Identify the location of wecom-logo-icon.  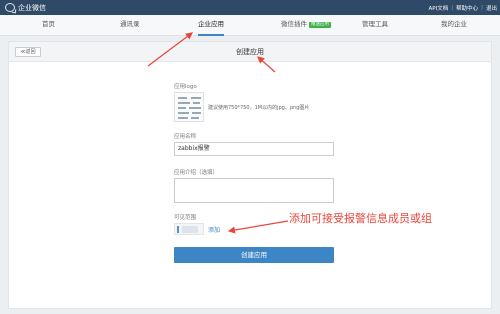
(10, 7).